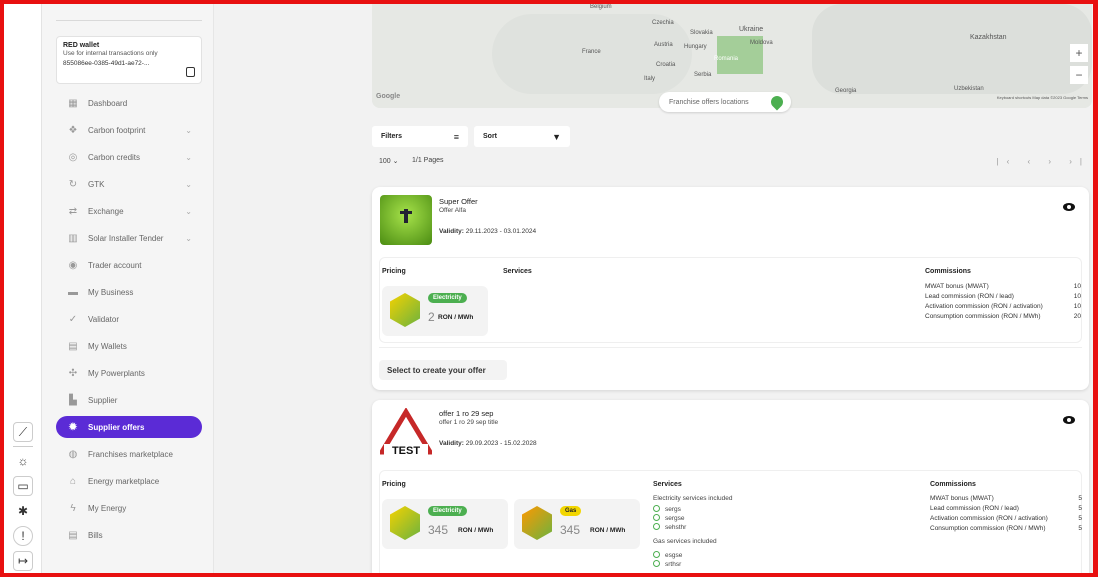 The height and width of the screenshot is (577, 1098). Describe the element at coordinates (948, 271) in the screenshot. I see `commissions-heading: Commissions` at that location.